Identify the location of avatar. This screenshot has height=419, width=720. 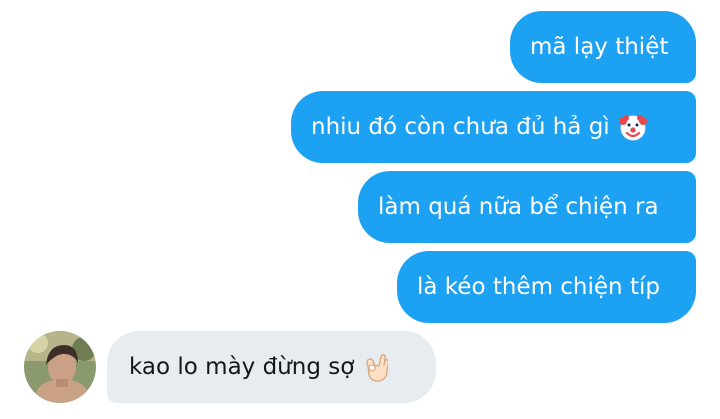
(60, 367).